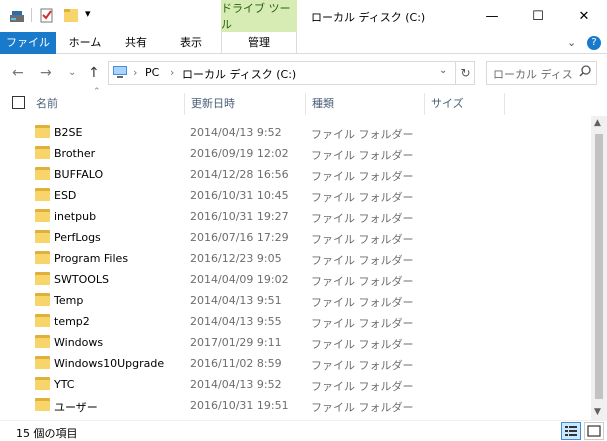 Image resolution: width=607 pixels, height=441 pixels. I want to click on item-date: 2016/09/19 12:02, so click(239, 153).